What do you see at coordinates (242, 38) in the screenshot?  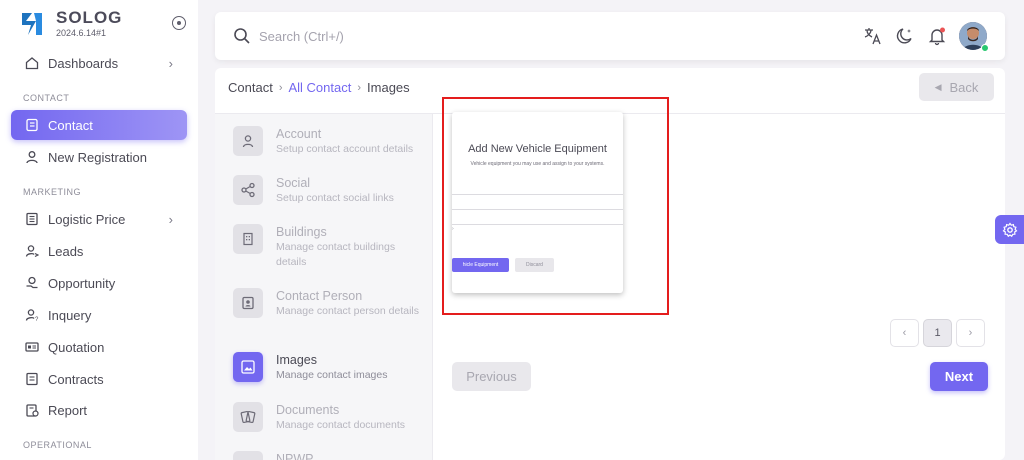 I see `search-icon` at bounding box center [242, 38].